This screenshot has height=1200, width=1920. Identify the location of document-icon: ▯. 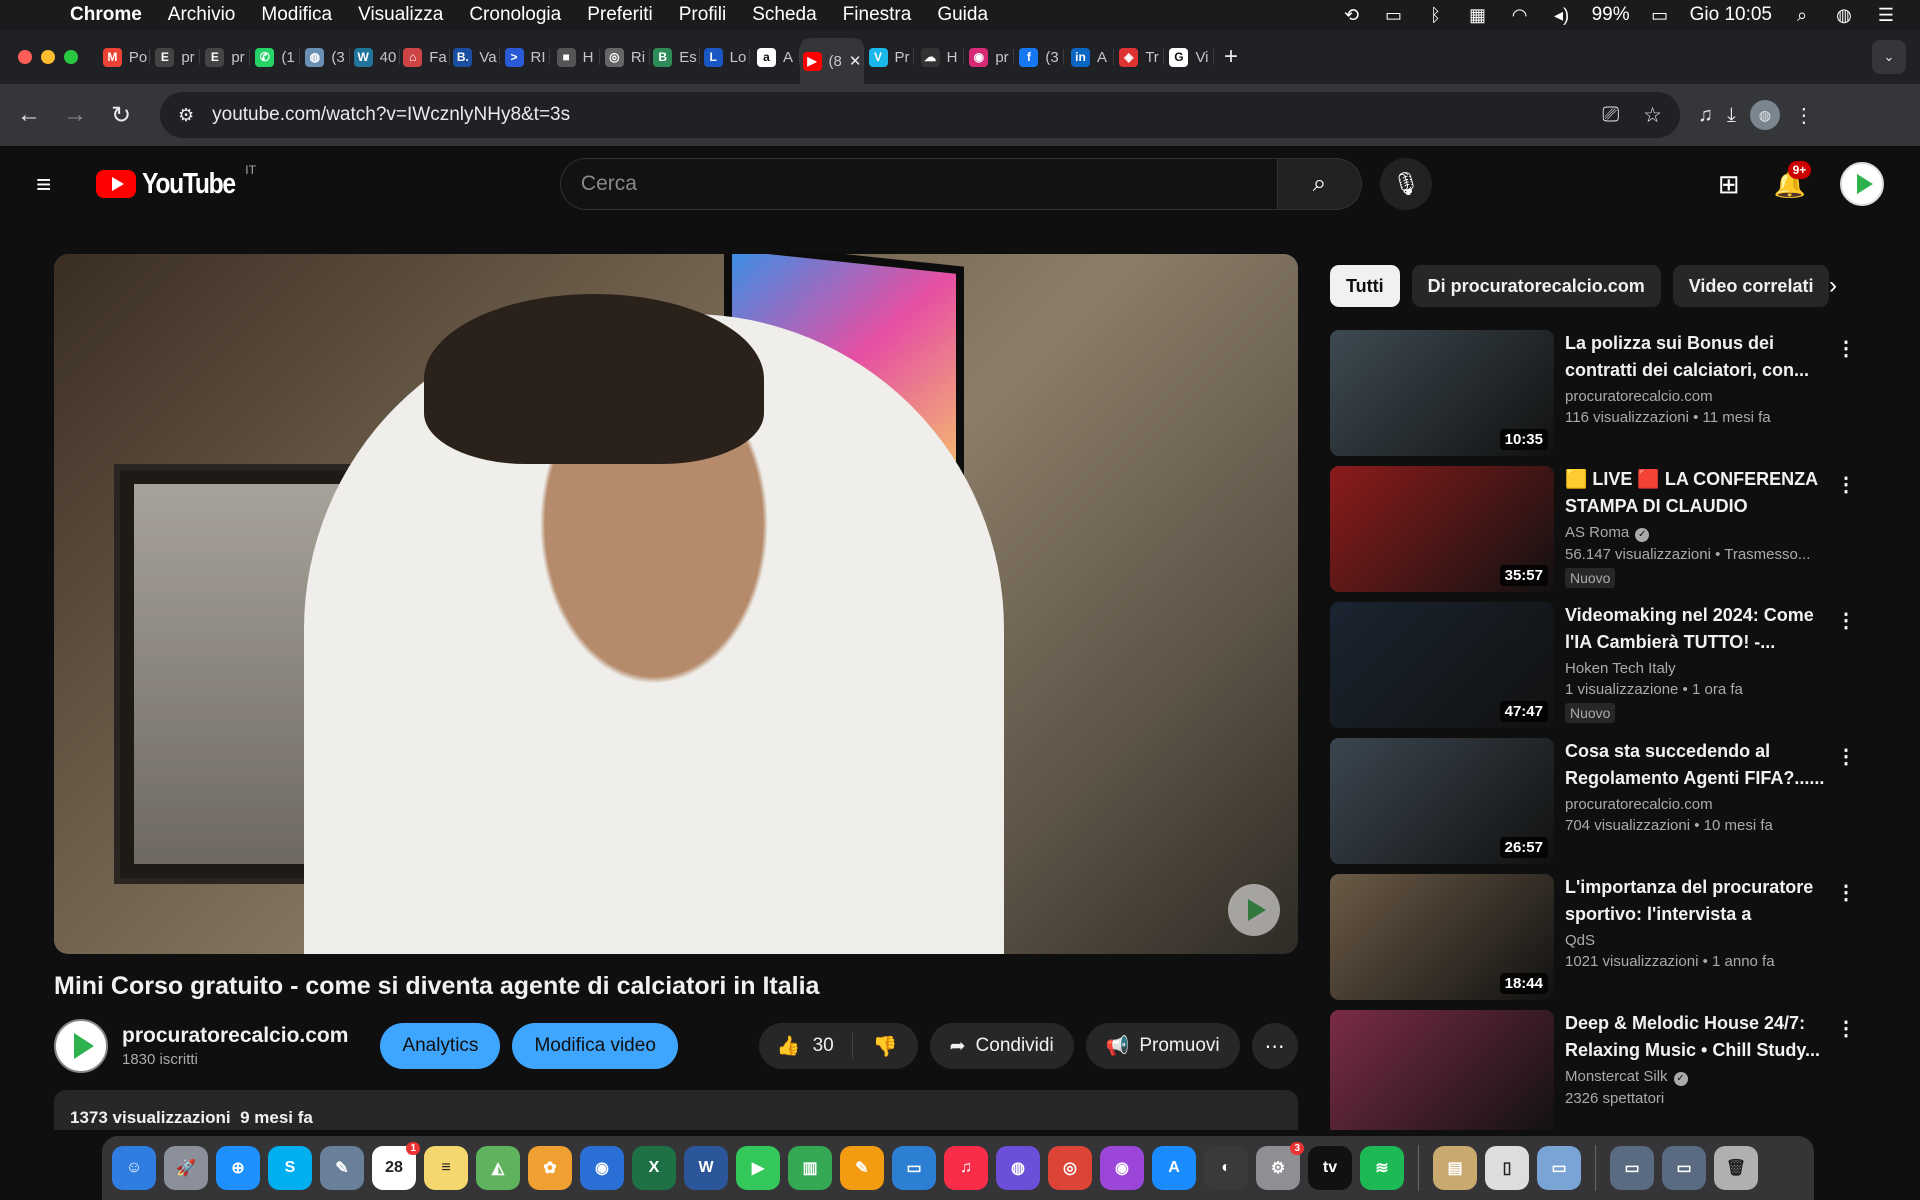
(1507, 1168).